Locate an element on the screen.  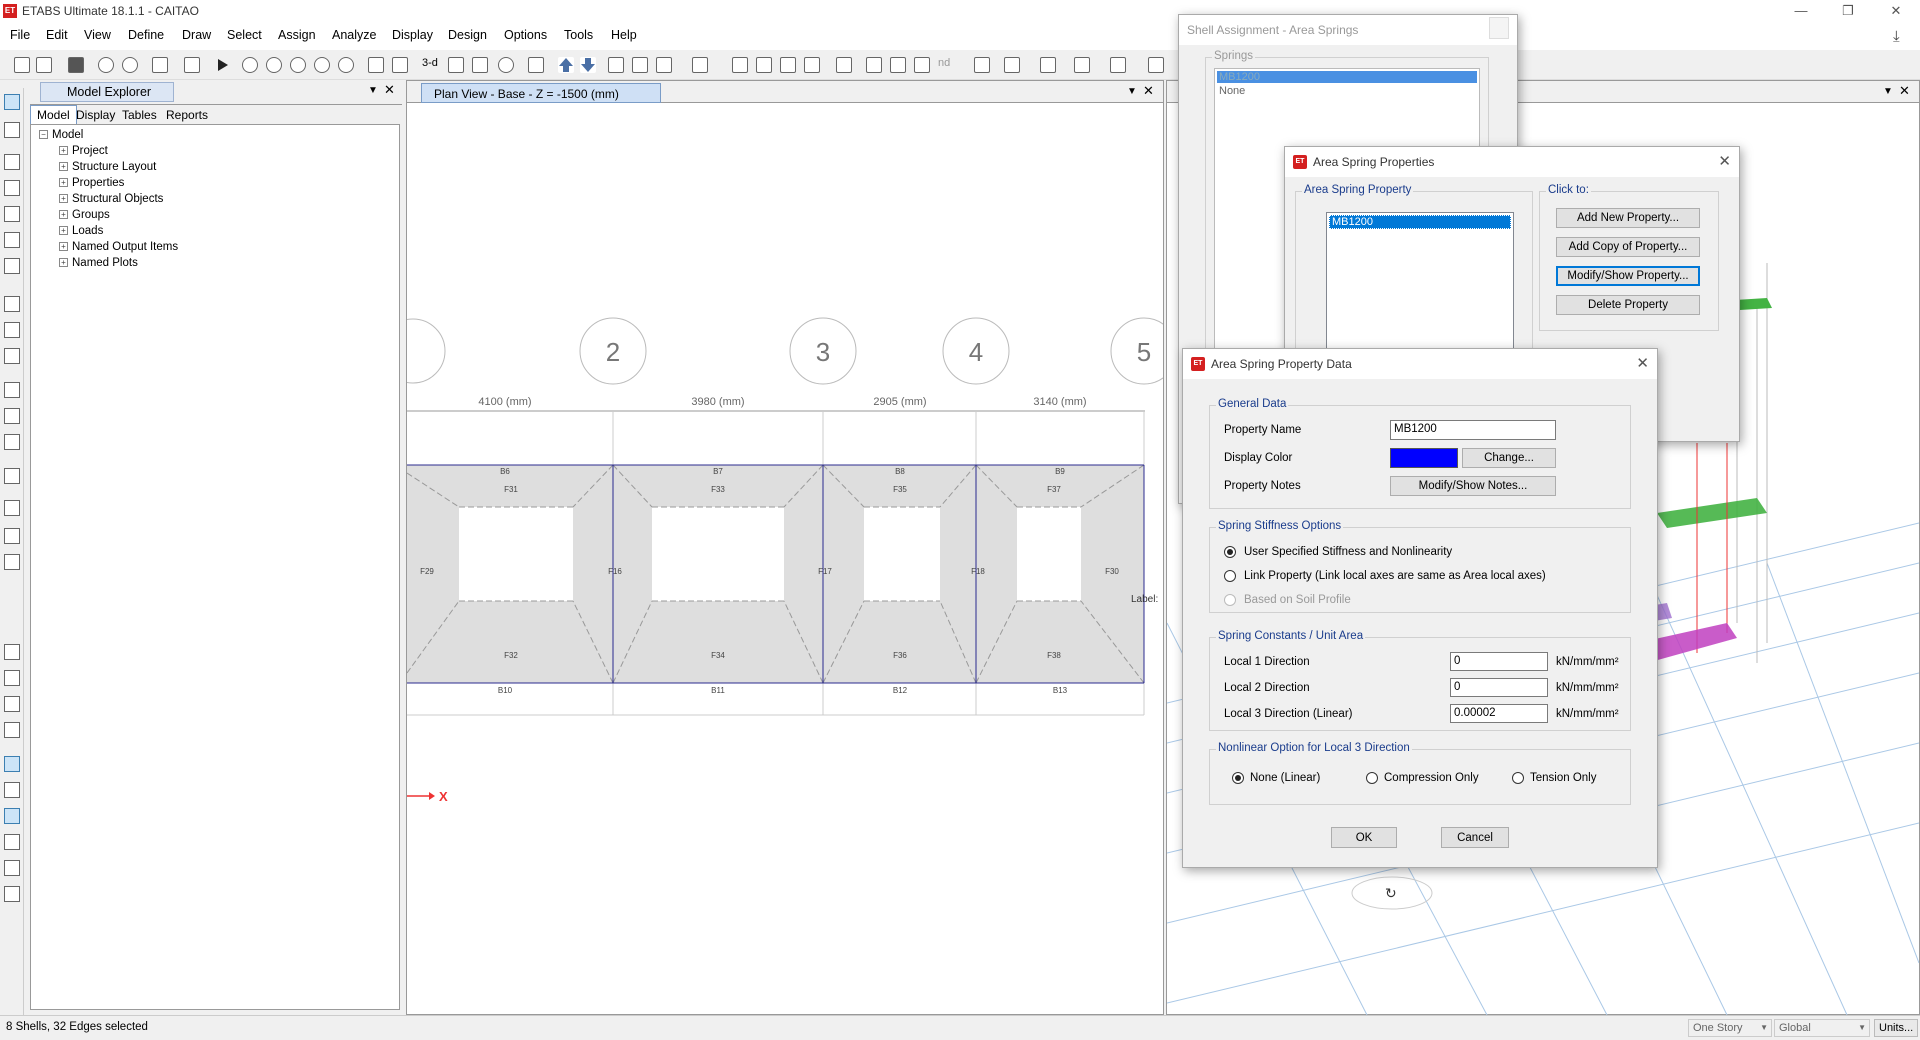
view3d-close-icon: ✕ is located at coordinates (1904, 91).